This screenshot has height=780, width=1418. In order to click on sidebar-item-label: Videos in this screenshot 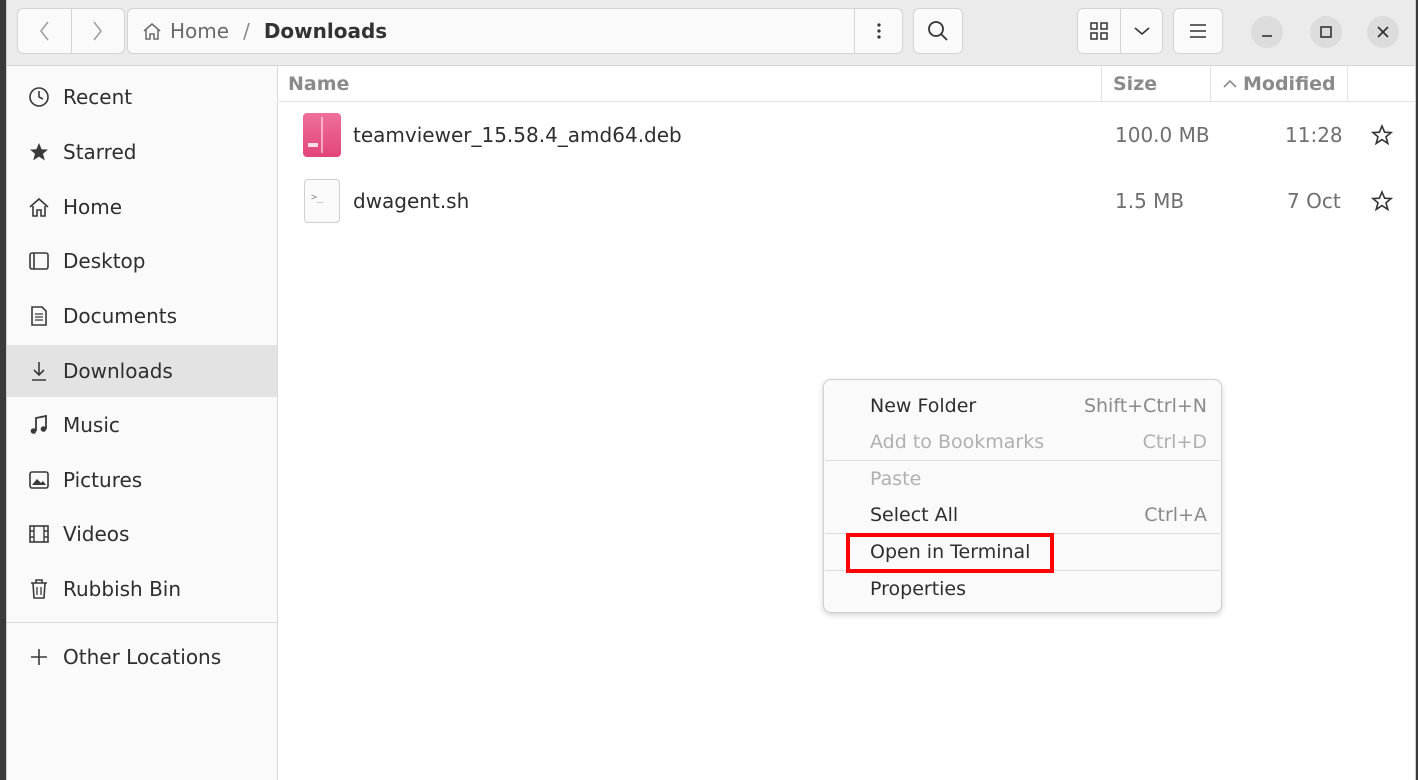, I will do `click(96, 534)`.